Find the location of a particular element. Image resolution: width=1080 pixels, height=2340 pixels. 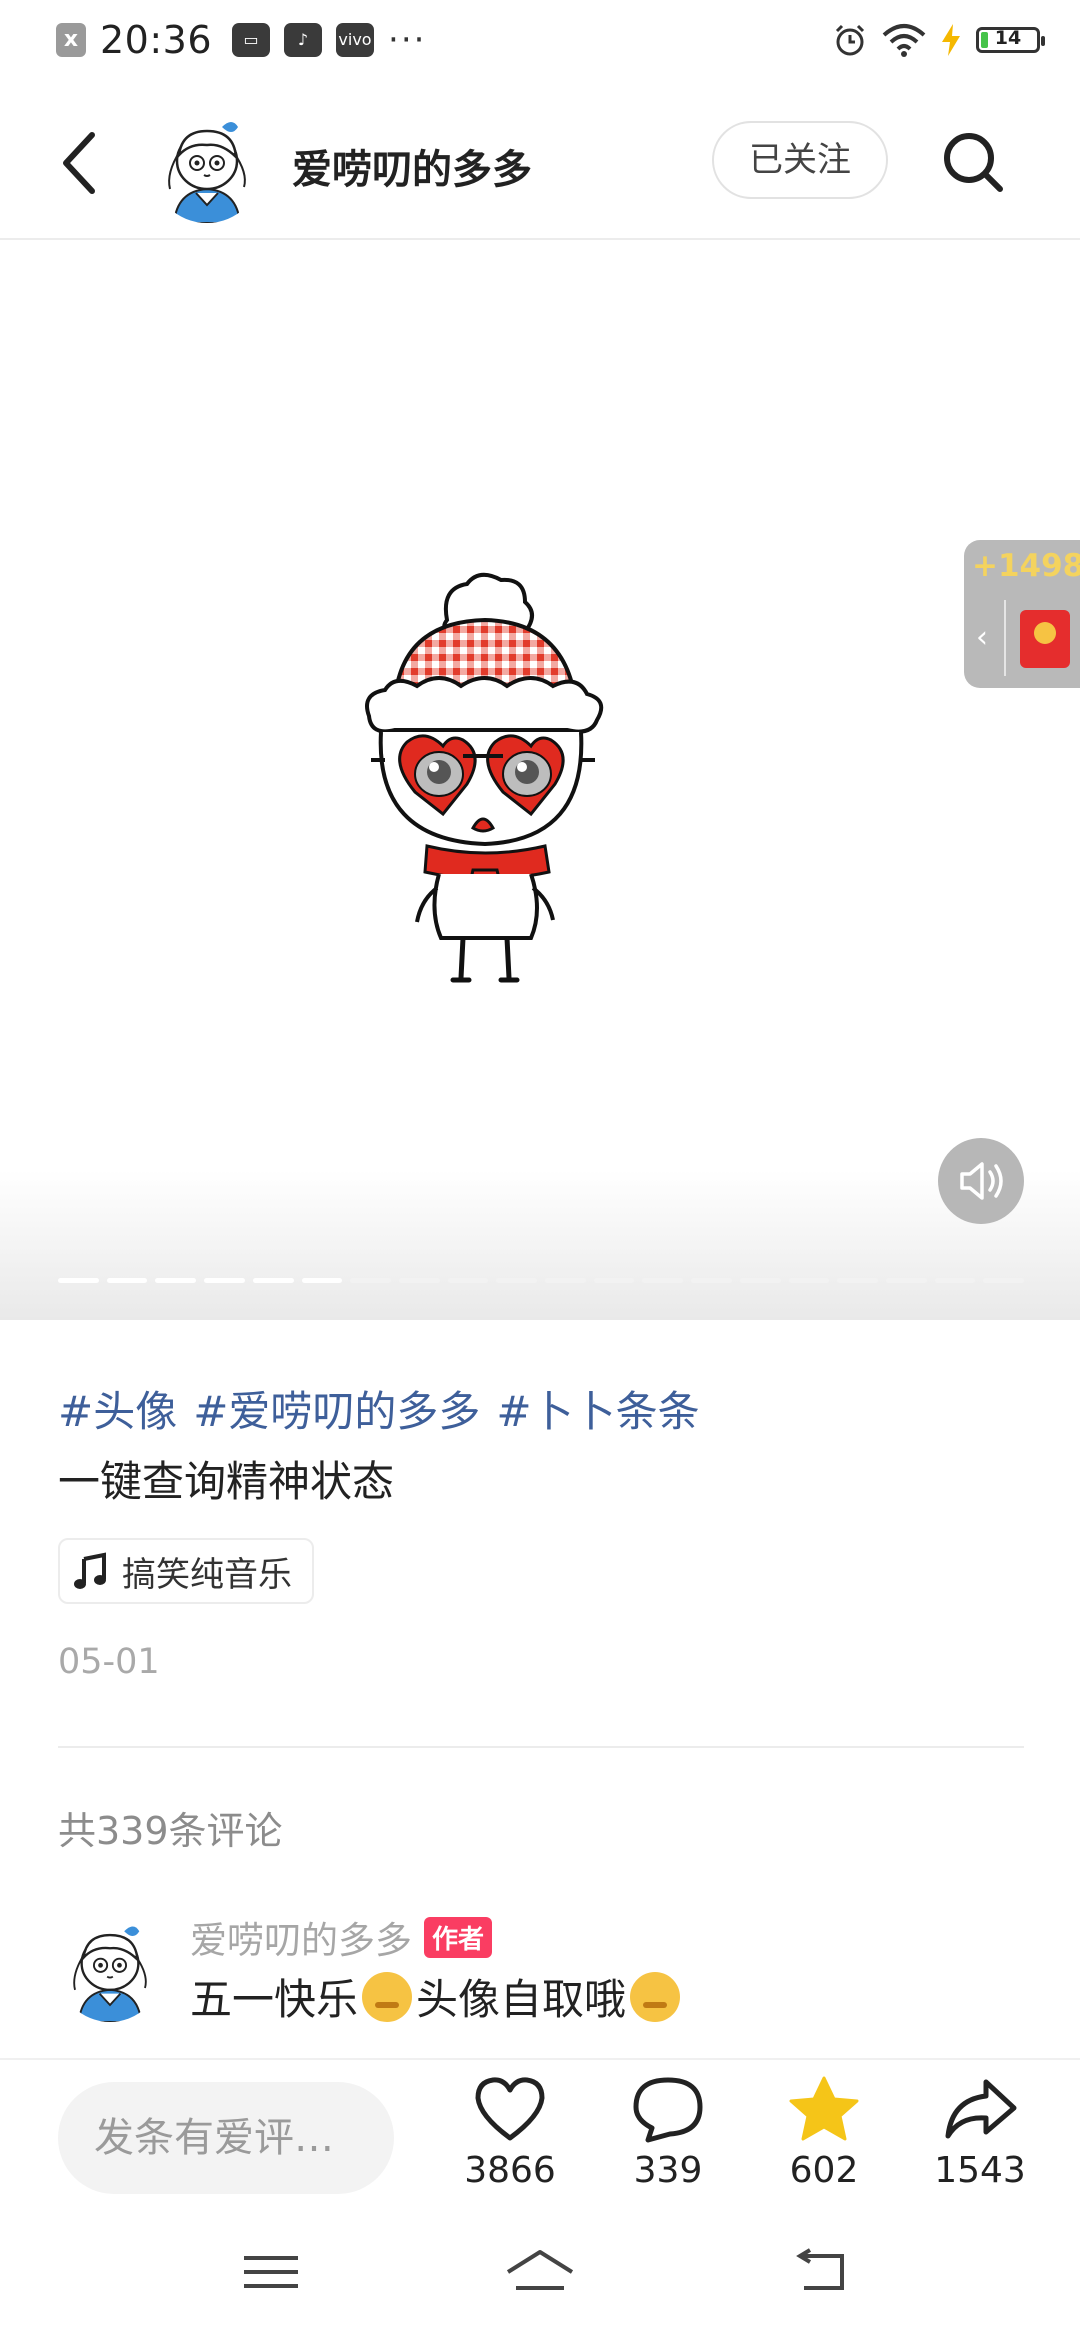

like-button: 3866 is located at coordinates (510, 2132).